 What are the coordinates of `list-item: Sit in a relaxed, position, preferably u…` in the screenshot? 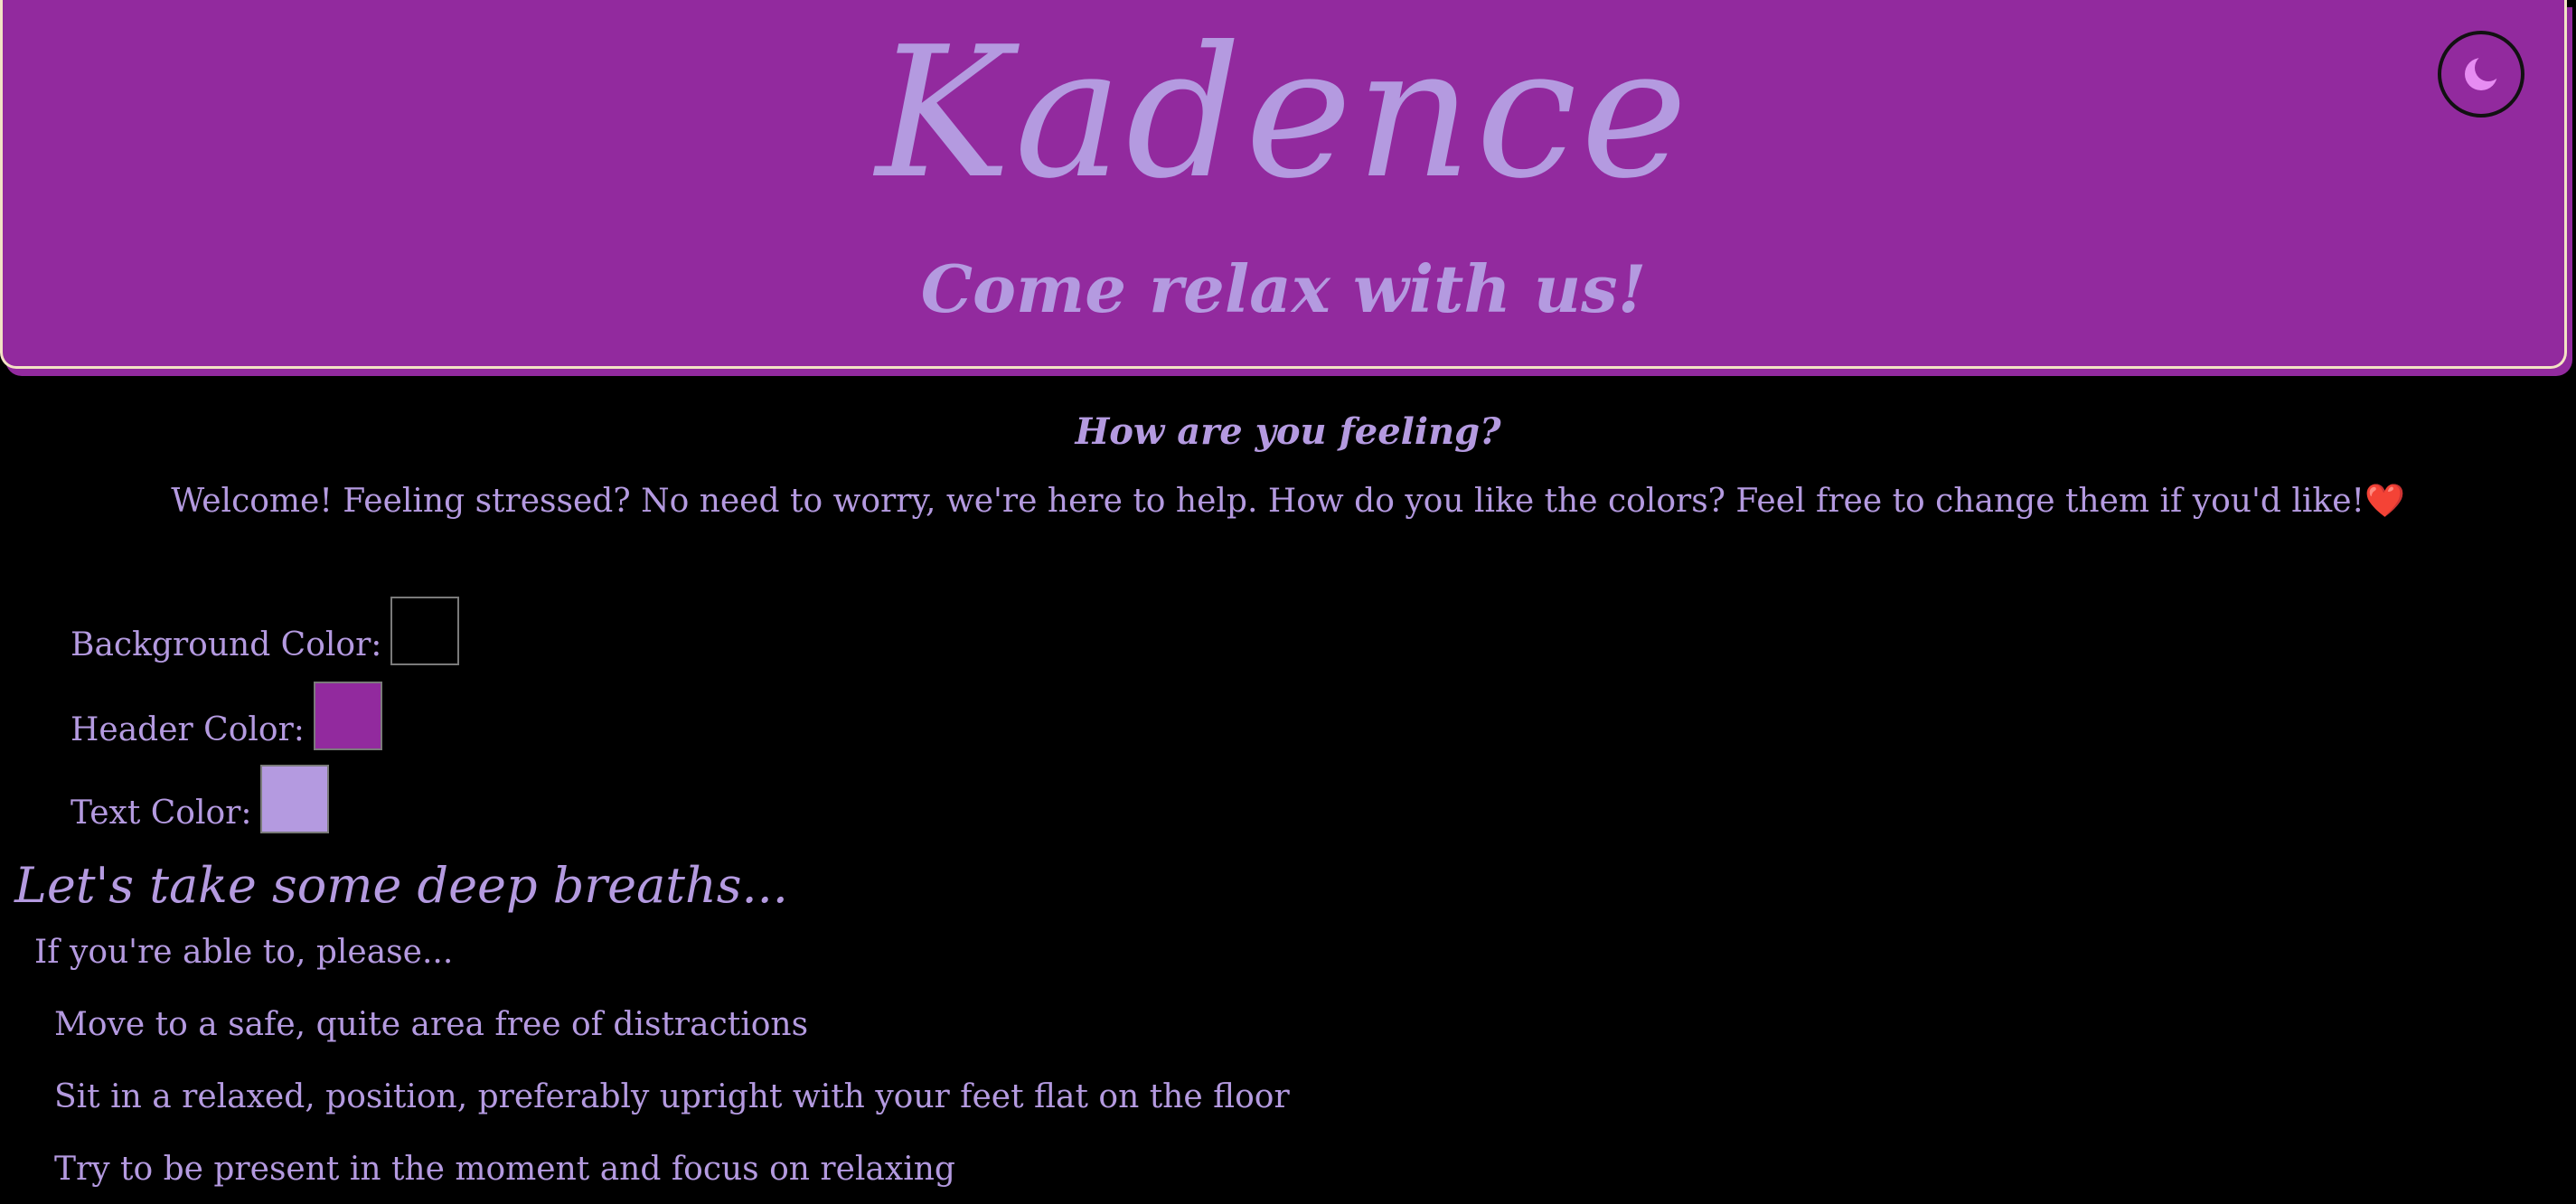 It's located at (672, 1096).